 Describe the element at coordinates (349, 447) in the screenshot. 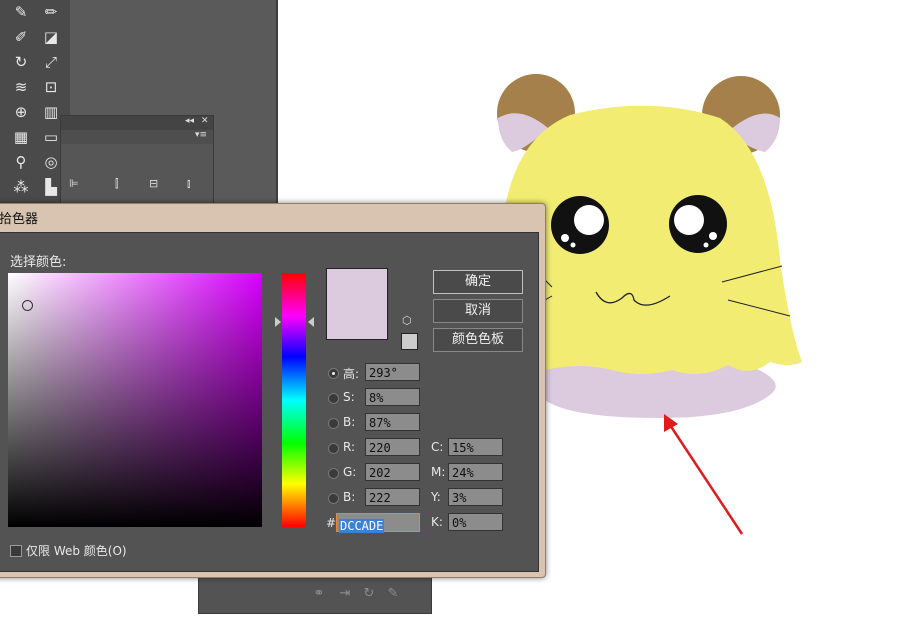

I see `red-label: R:` at that location.